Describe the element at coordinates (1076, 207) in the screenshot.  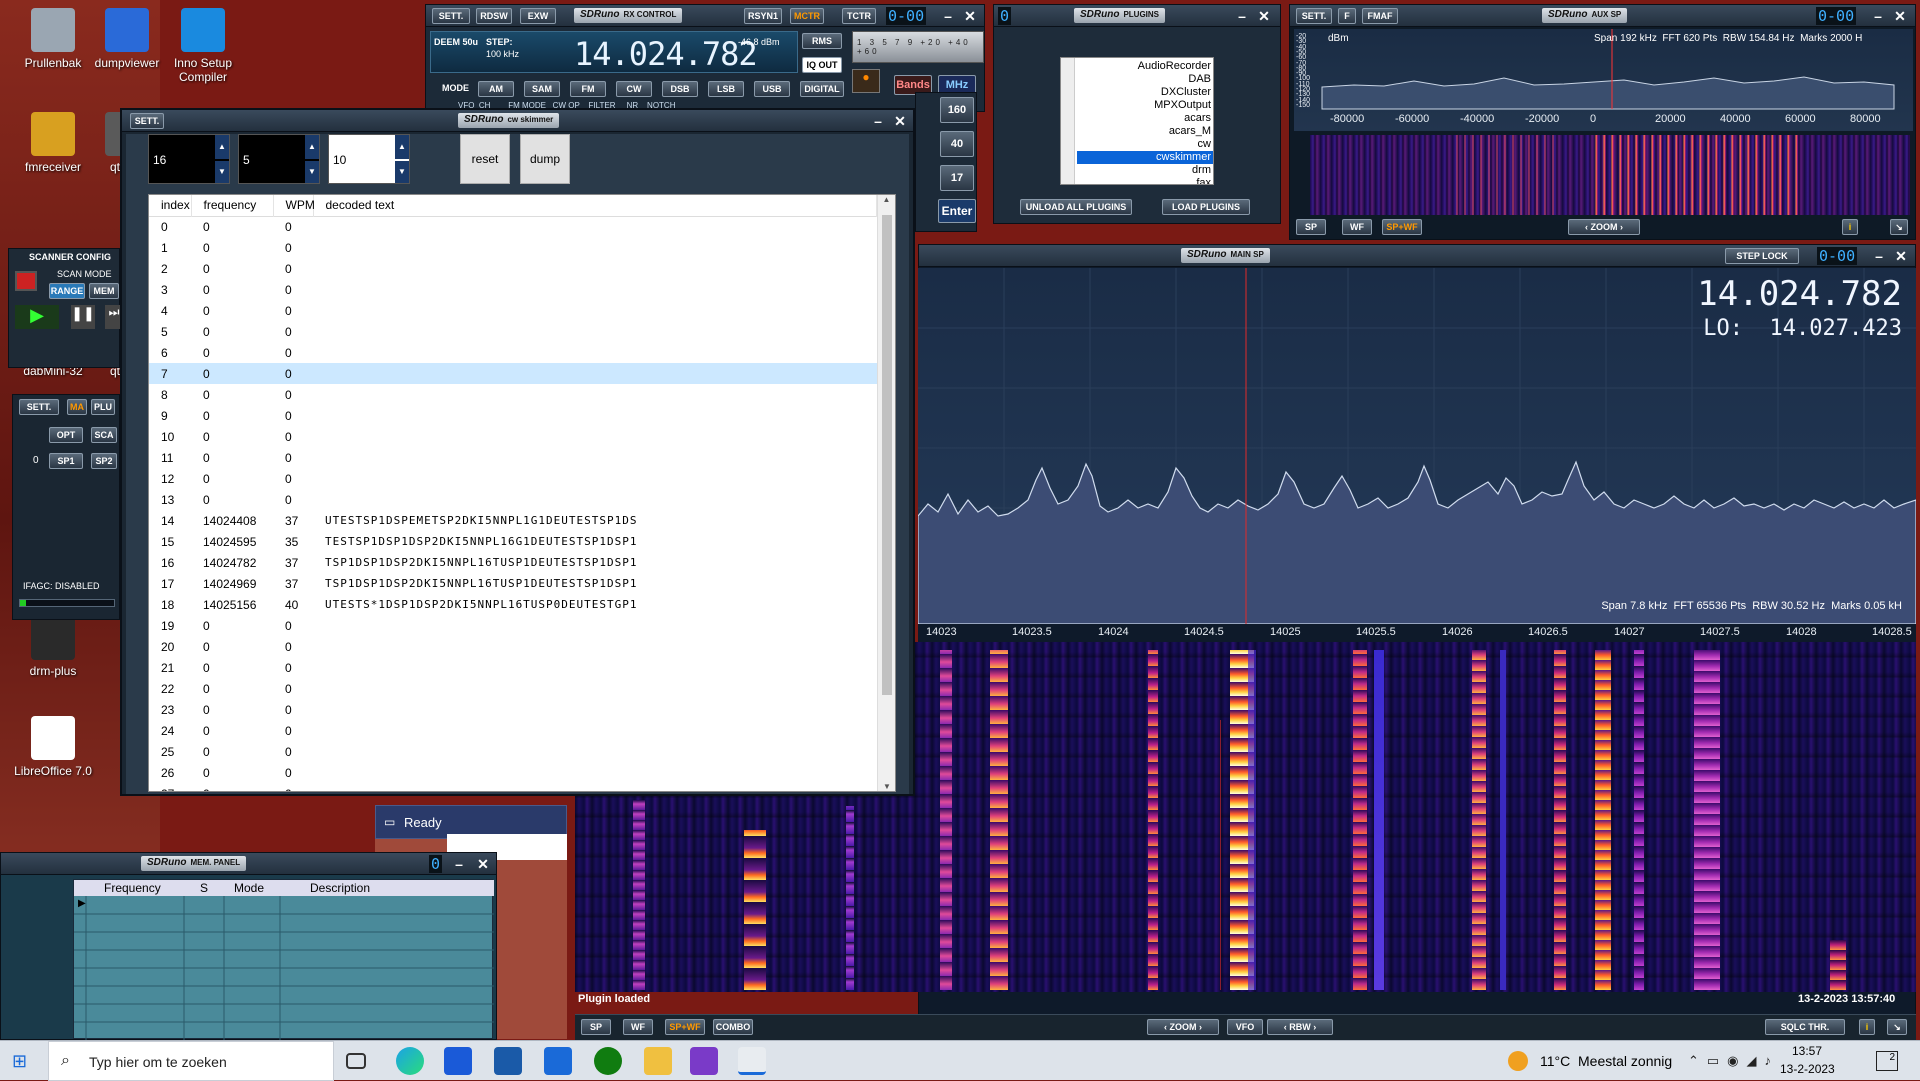
I see `unload-all-plugins-button: UNLOAD ALL PLUGINS` at that location.